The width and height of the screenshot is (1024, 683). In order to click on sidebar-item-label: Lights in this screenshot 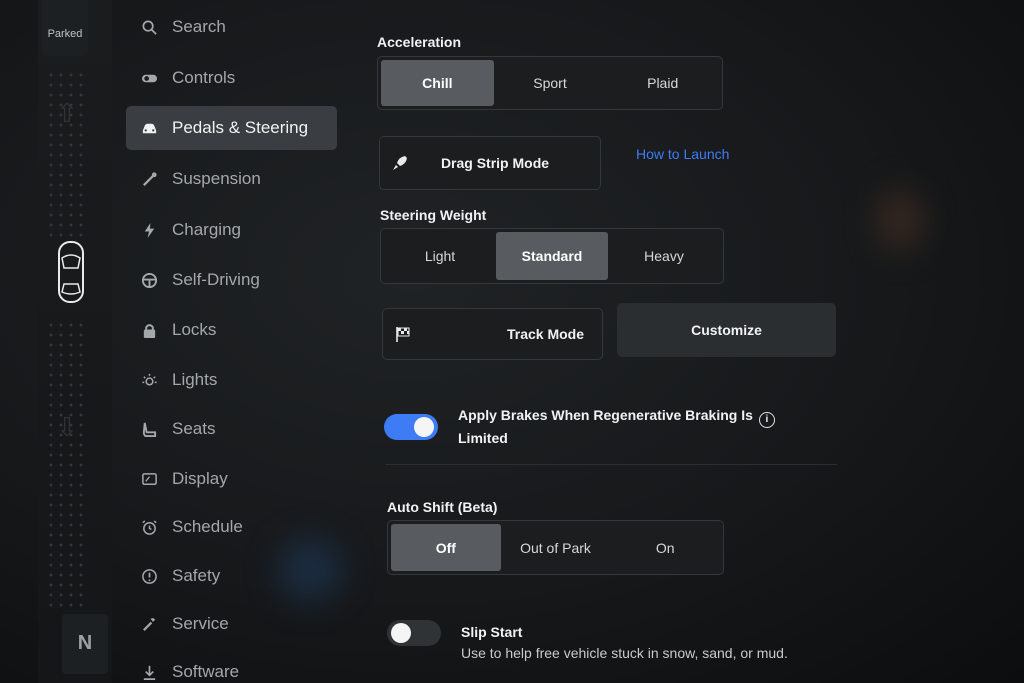, I will do `click(195, 379)`.